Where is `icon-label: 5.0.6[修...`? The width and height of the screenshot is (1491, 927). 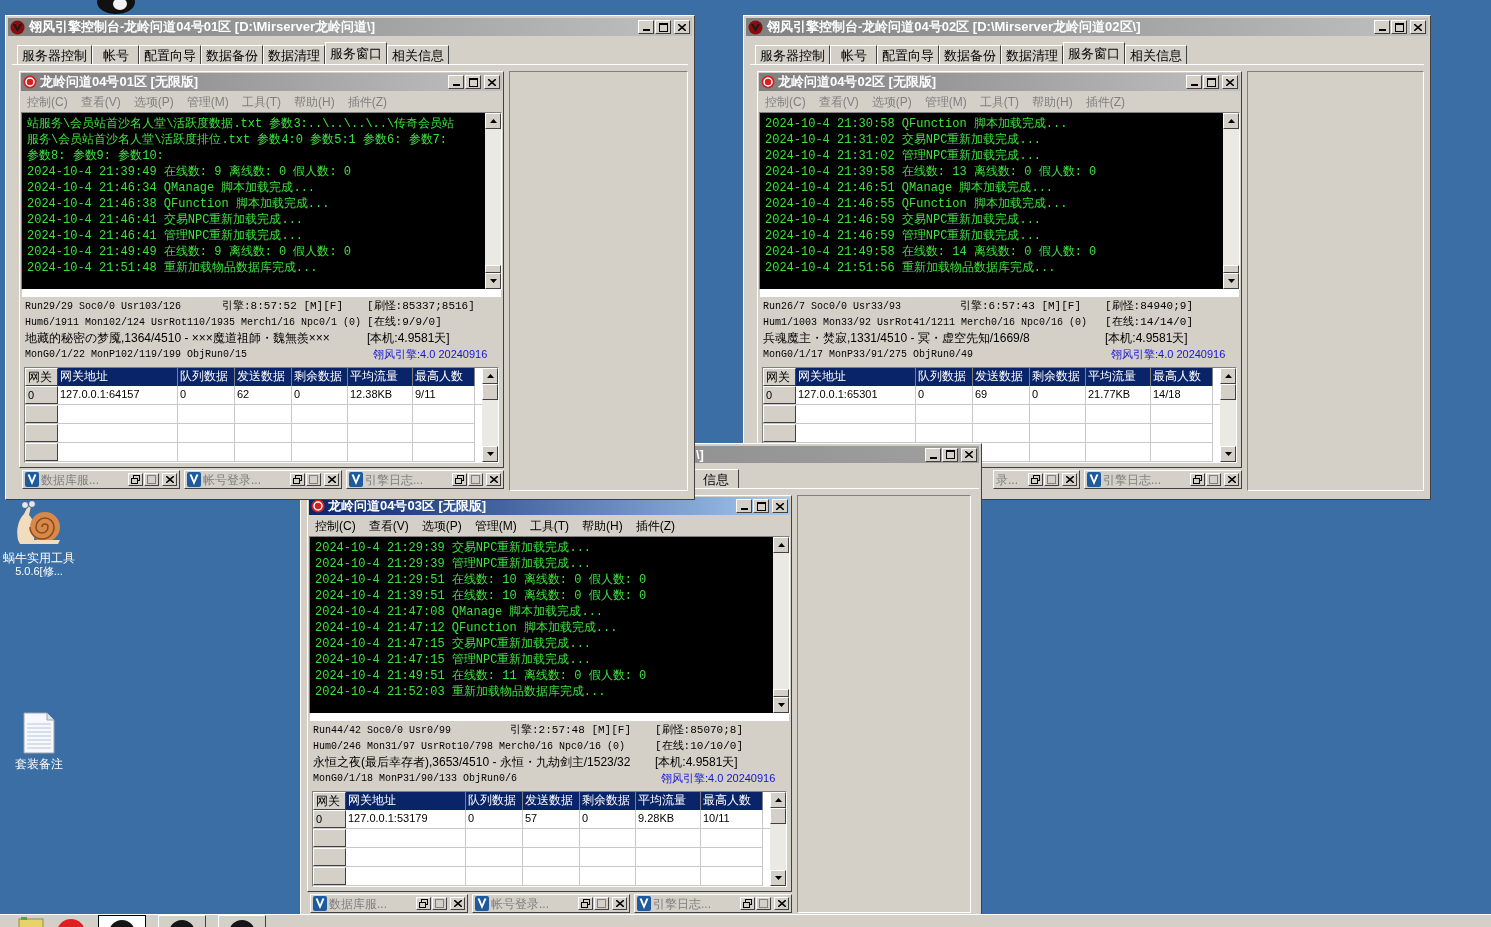 icon-label: 5.0.6[修... is located at coordinates (39, 571).